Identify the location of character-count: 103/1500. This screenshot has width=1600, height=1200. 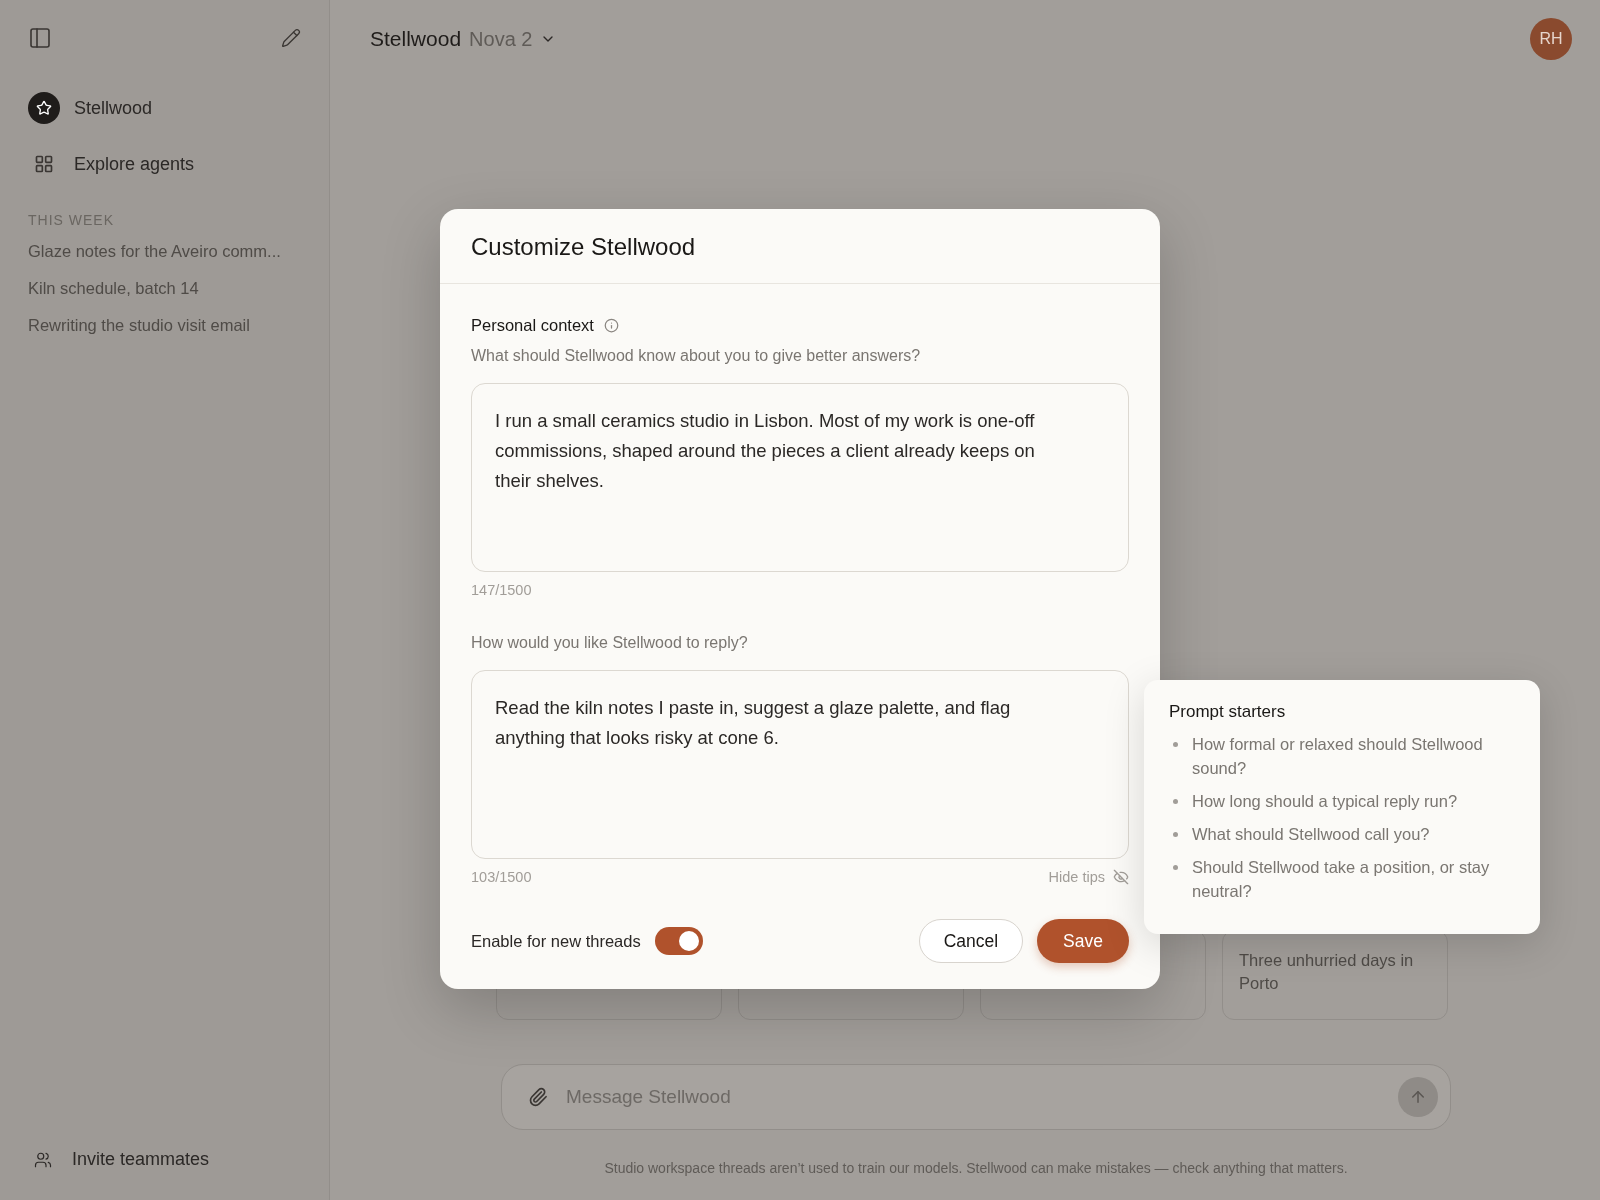
(501, 877).